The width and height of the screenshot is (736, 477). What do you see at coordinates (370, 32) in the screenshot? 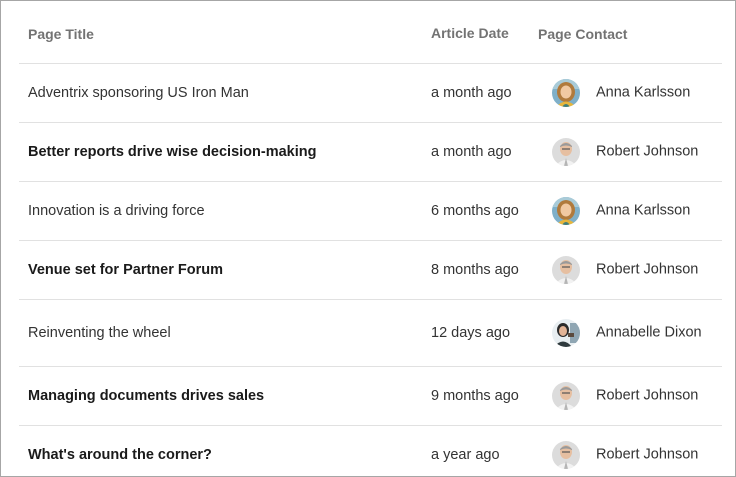
I see `table-header: Page Title Article Date Page Contact` at bounding box center [370, 32].